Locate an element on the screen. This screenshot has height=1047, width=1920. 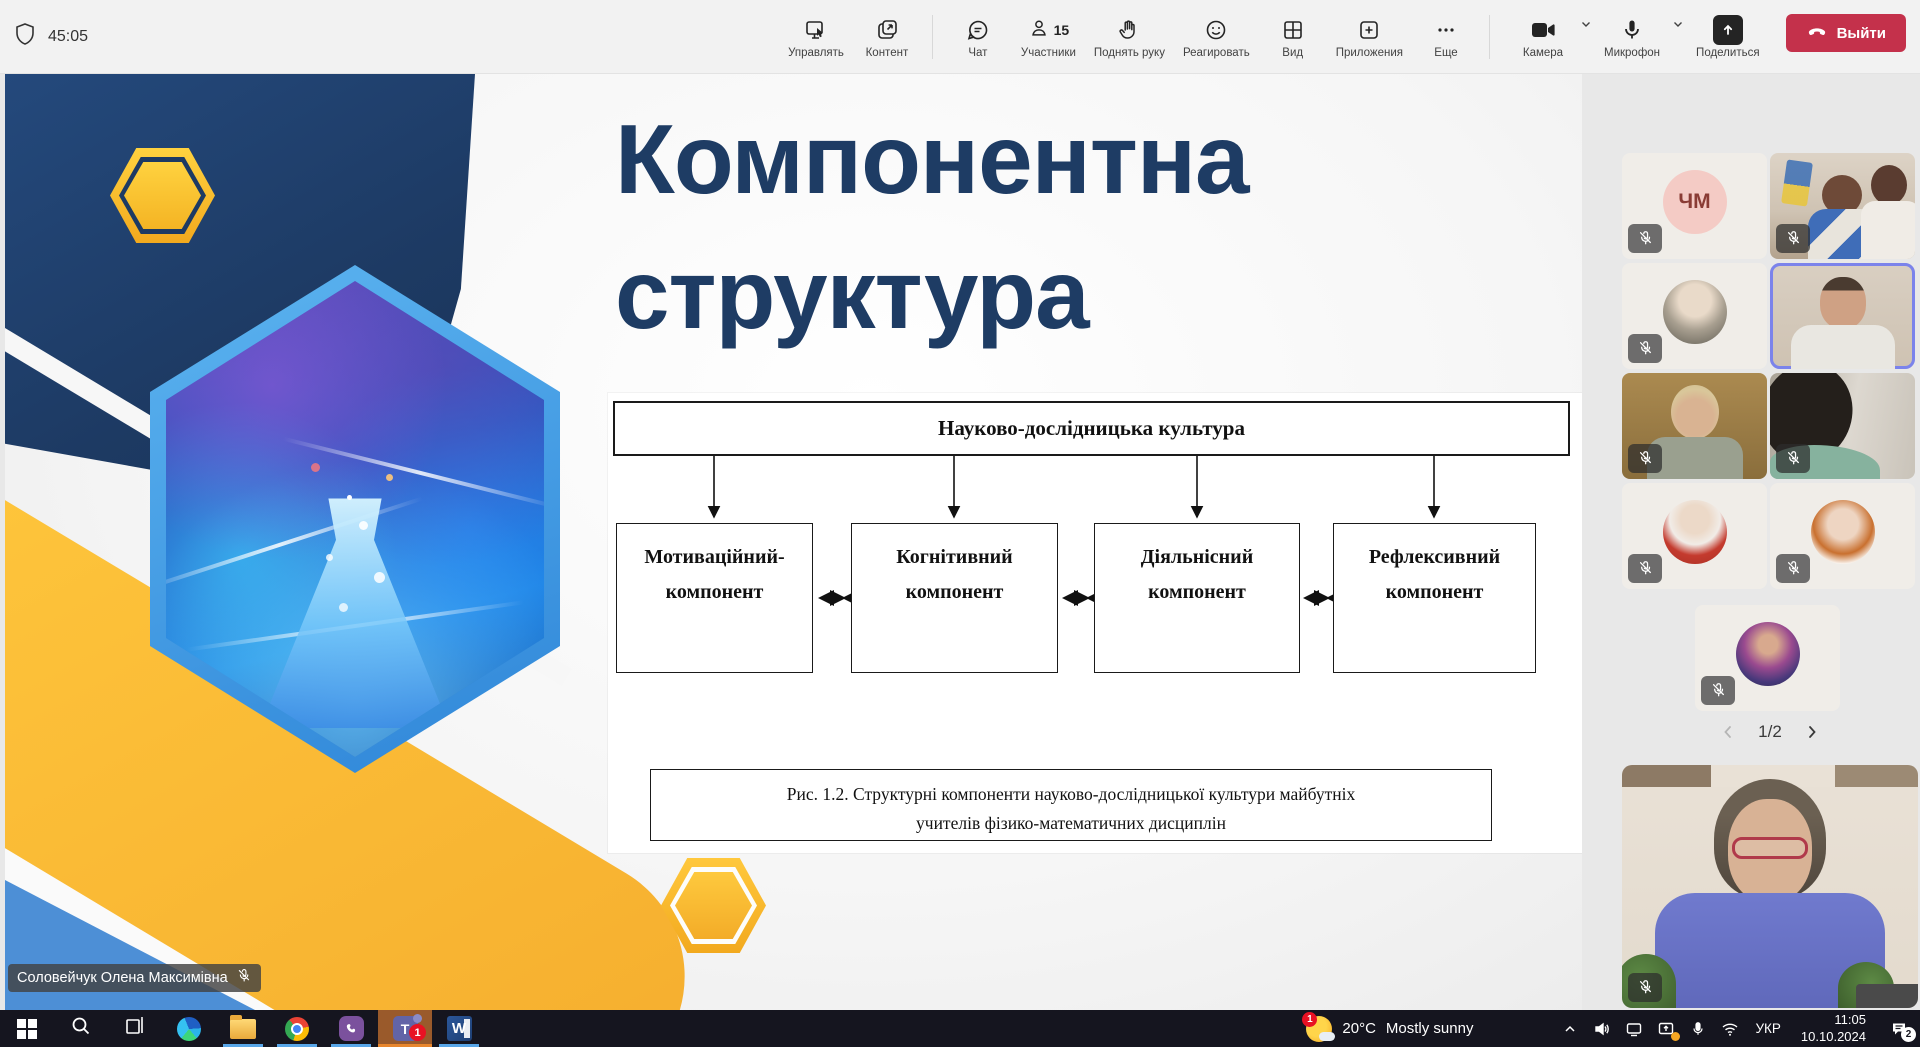
task-view-button is located at coordinates (135, 1028).